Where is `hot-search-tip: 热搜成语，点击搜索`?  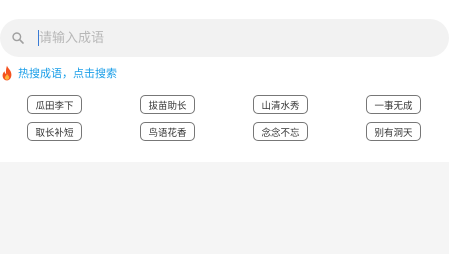
hot-search-tip: 热搜成语，点击搜索 is located at coordinates (67, 73).